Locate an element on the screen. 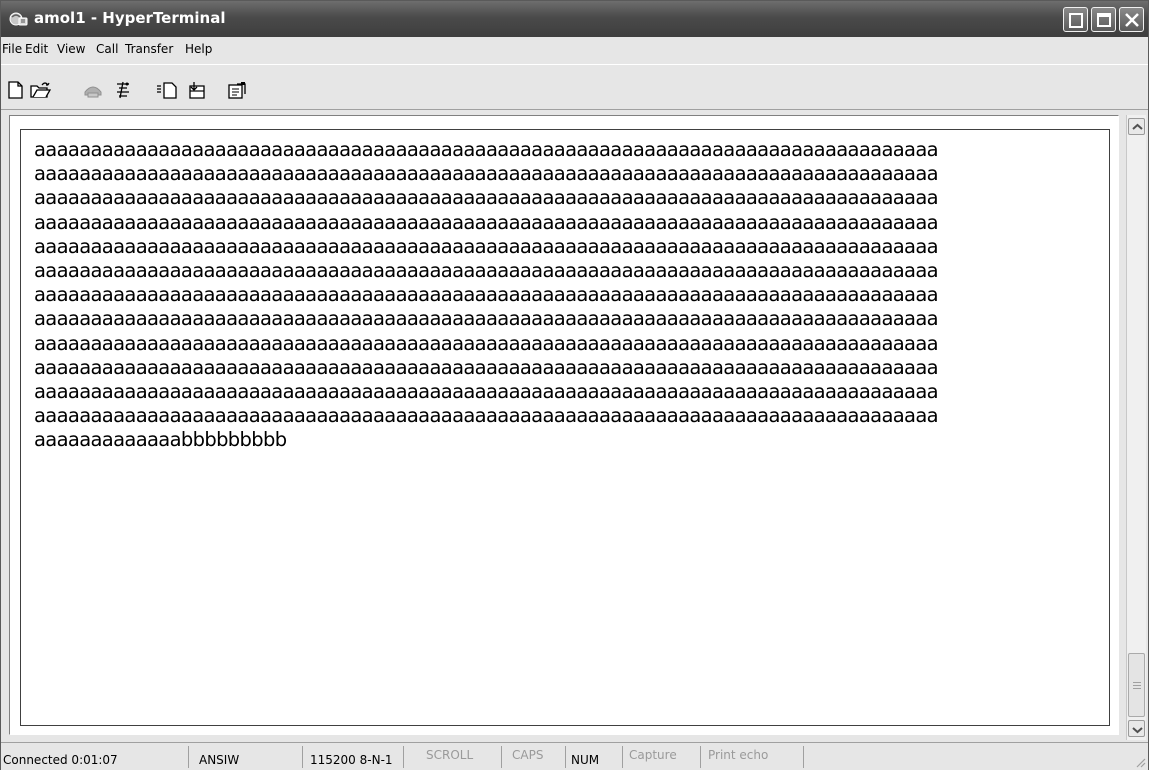 The width and height of the screenshot is (1149, 770). window-title: amol1 - HyperTerminal is located at coordinates (130, 18).